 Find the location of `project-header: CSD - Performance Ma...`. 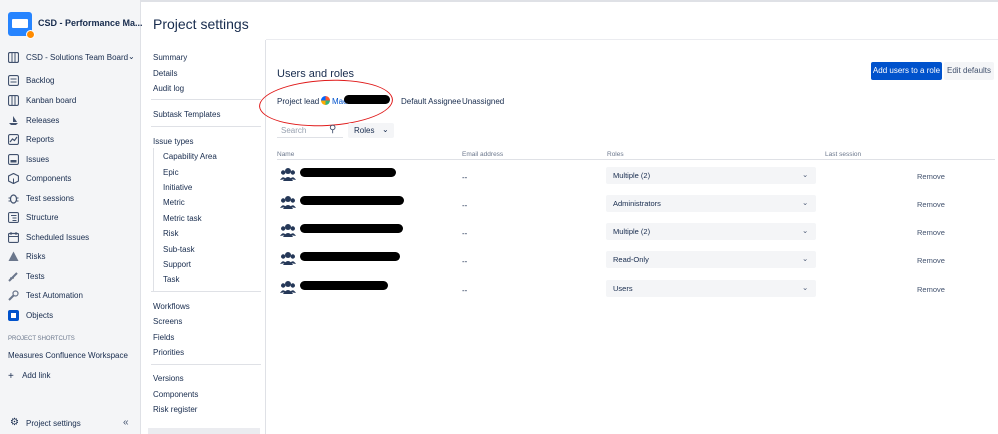

project-header: CSD - Performance Ma... is located at coordinates (75, 24).